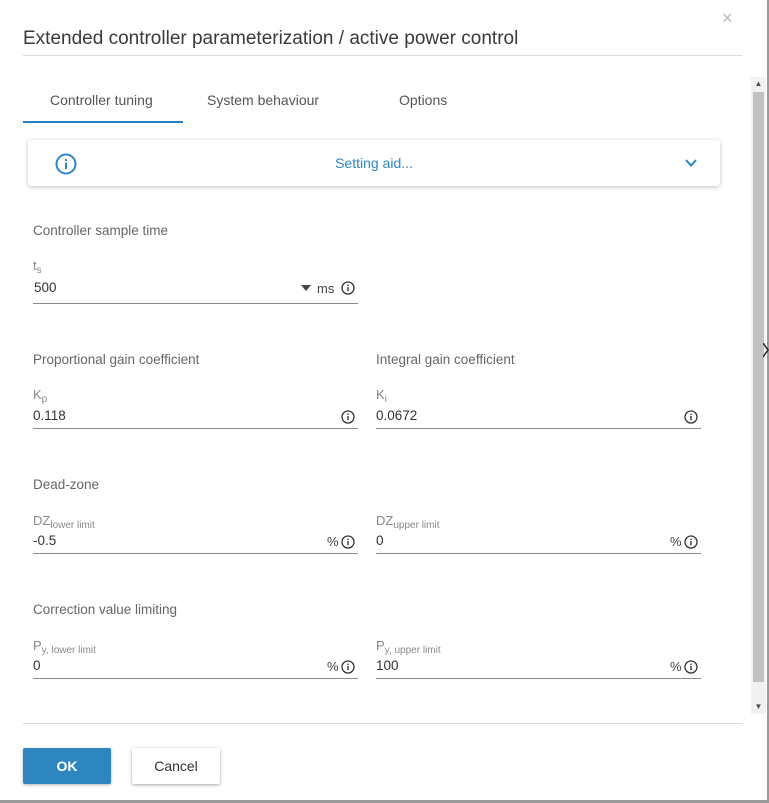  Describe the element at coordinates (333, 666) in the screenshot. I see `py-lower-unit: %` at that location.